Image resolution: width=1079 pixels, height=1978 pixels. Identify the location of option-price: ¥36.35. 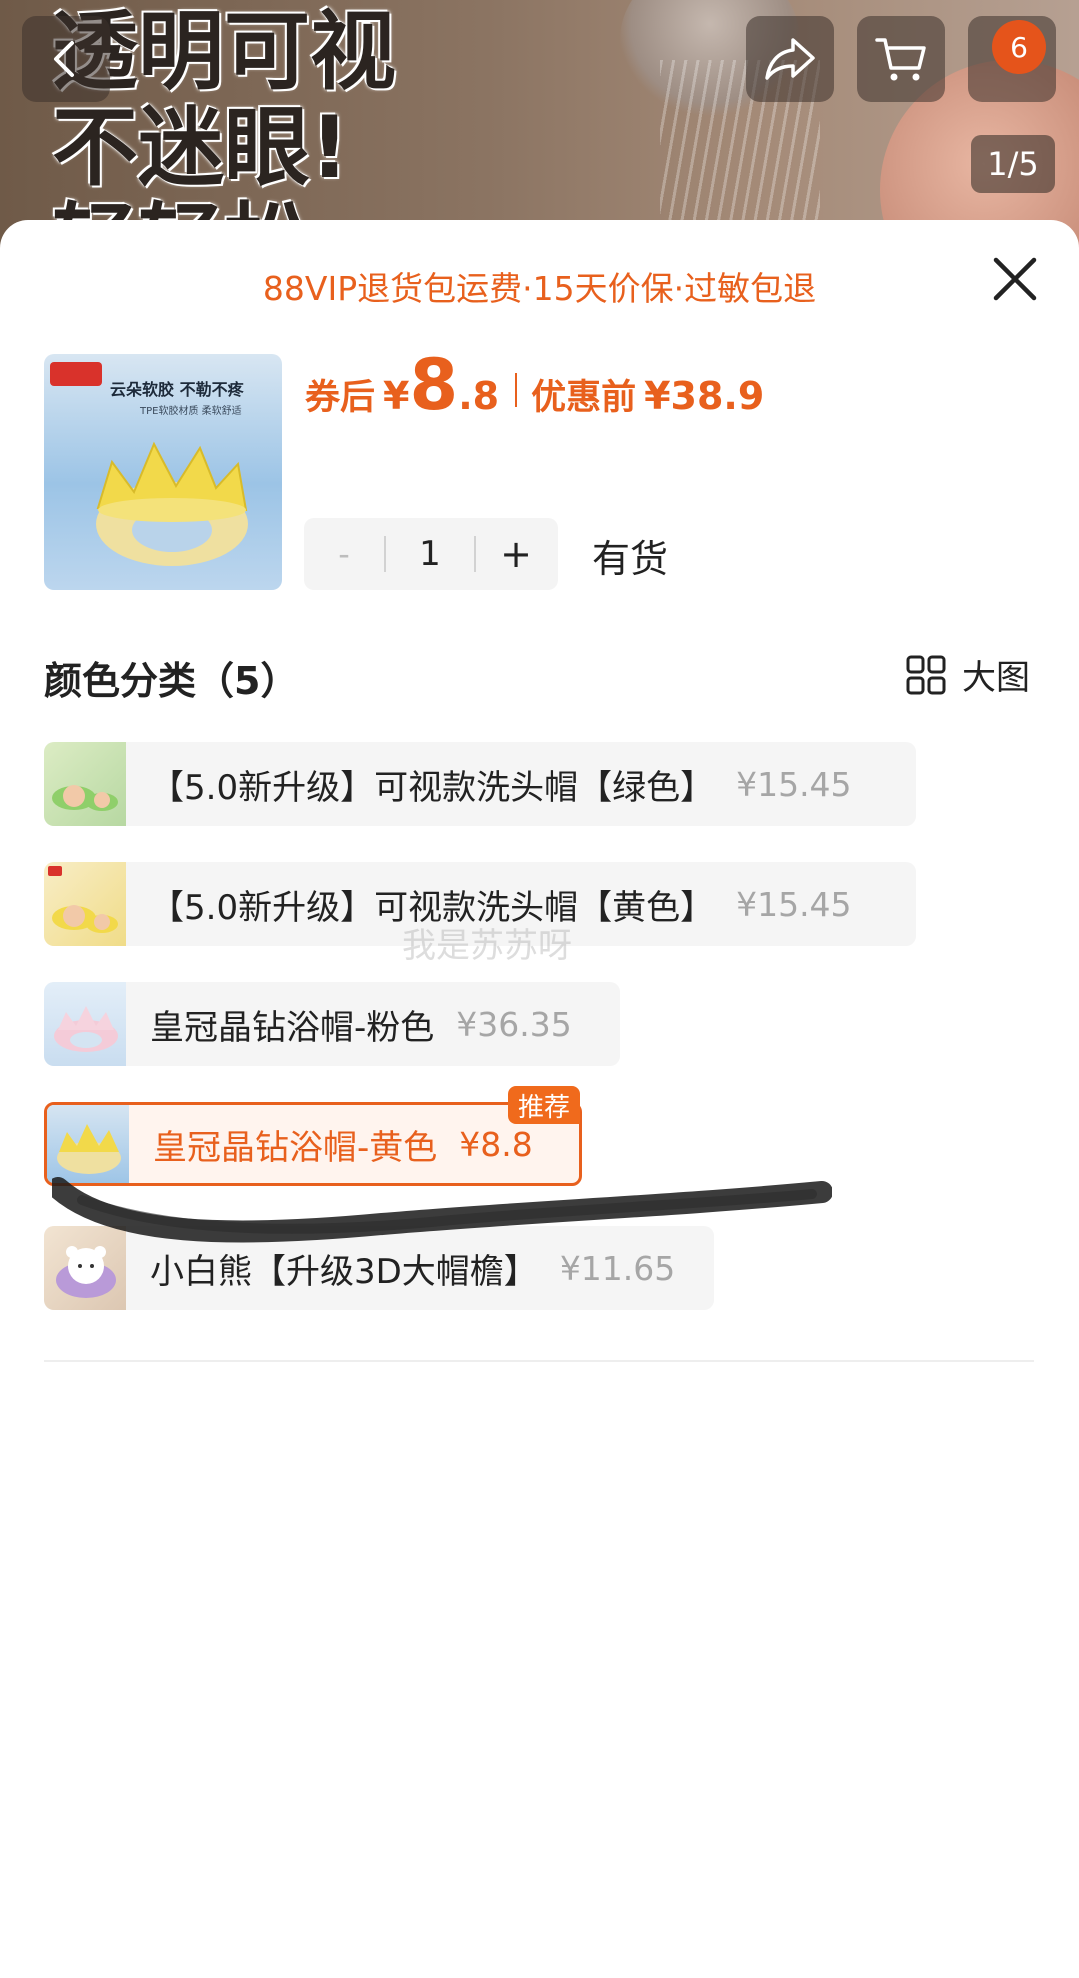
(514, 1024).